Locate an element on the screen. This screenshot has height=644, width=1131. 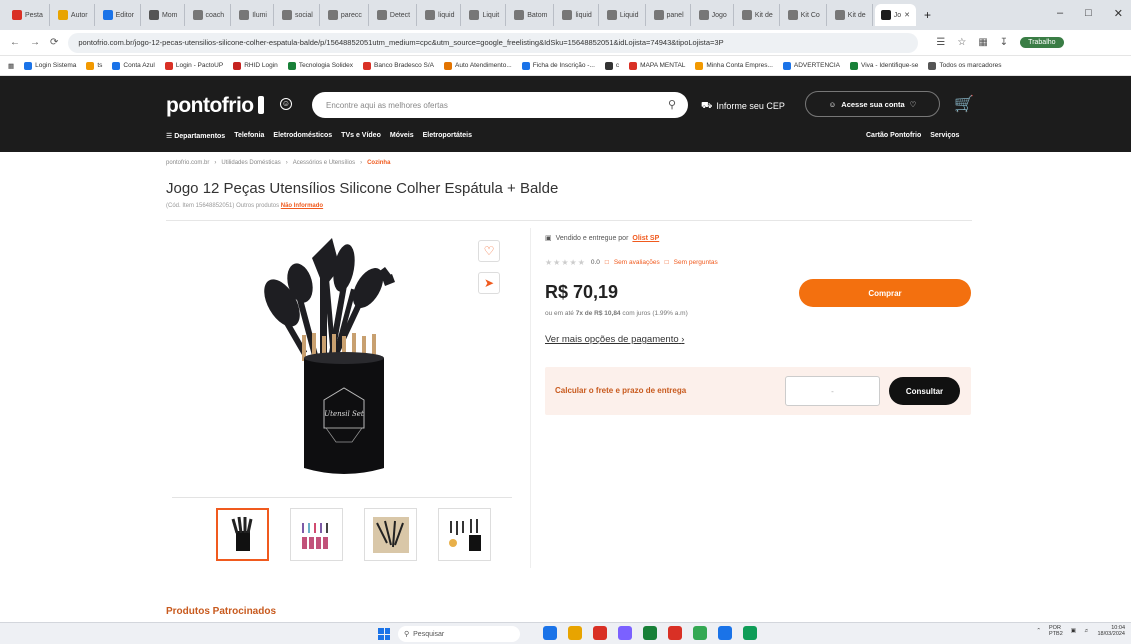
close-tab-icon: ✕ is located at coordinates (907, 15).